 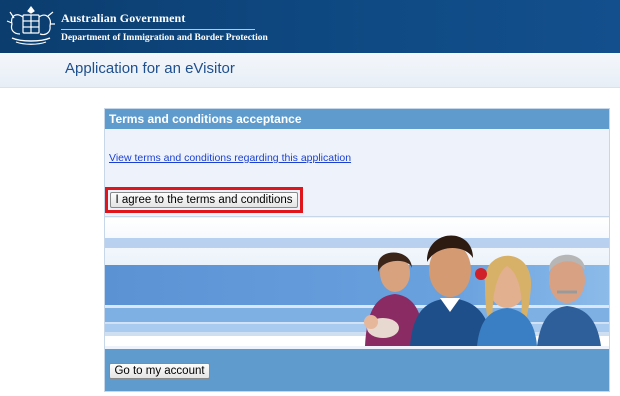 What do you see at coordinates (159, 371) in the screenshot?
I see `go-to-account-button: Go to my account` at bounding box center [159, 371].